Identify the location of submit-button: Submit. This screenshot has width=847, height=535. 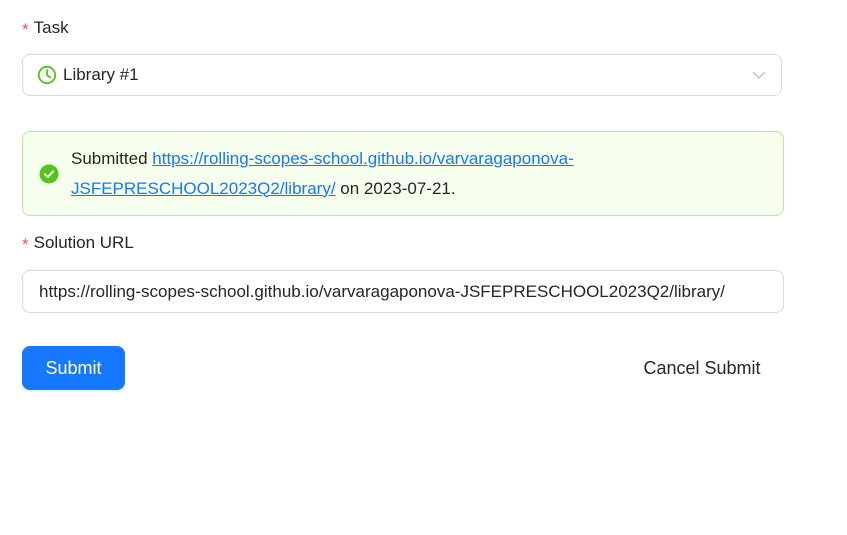
(73, 368).